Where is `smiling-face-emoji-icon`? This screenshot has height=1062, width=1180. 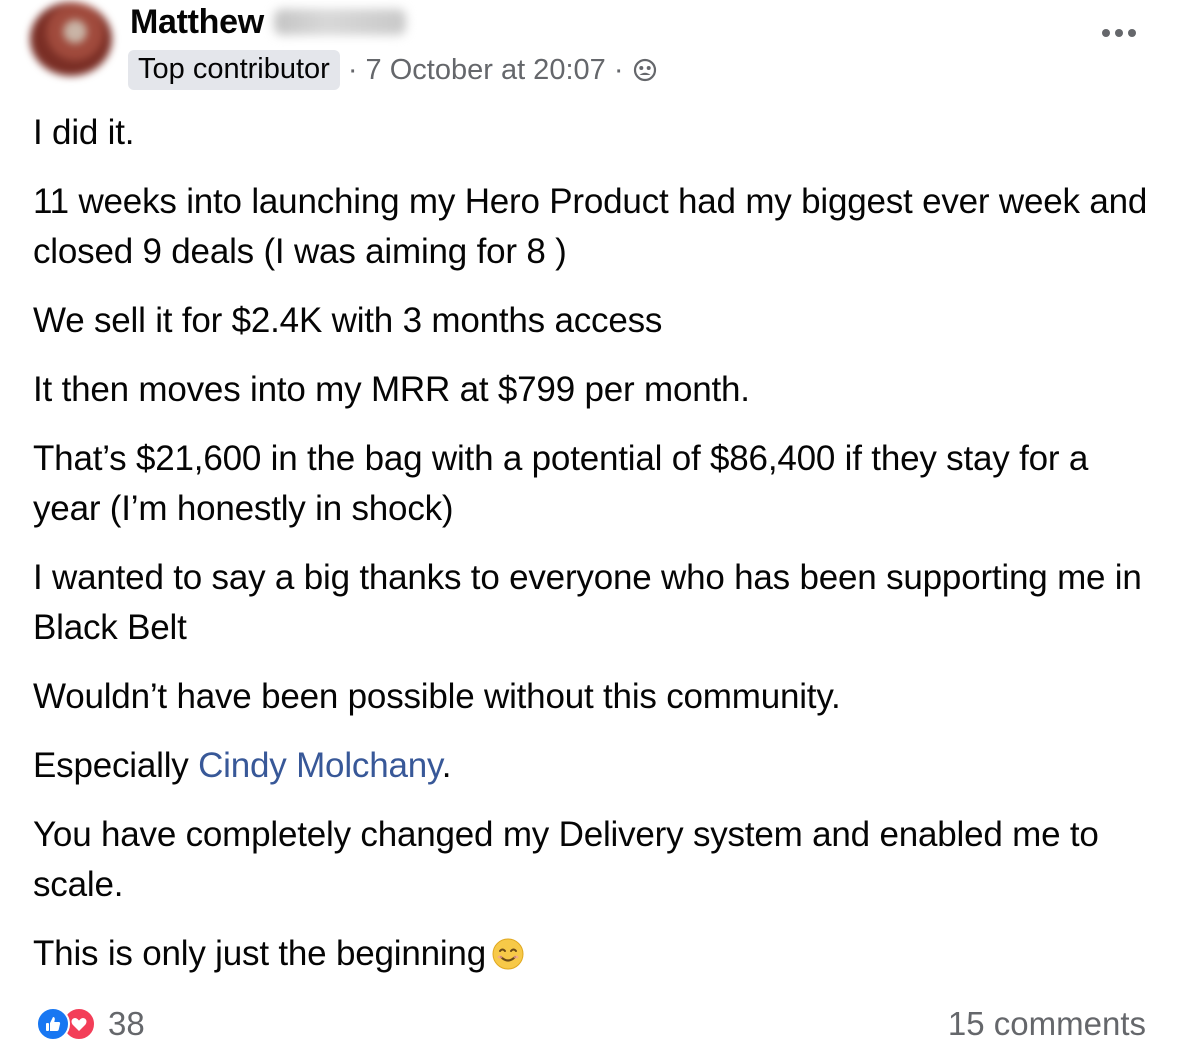
smiling-face-emoji-icon is located at coordinates (508, 952).